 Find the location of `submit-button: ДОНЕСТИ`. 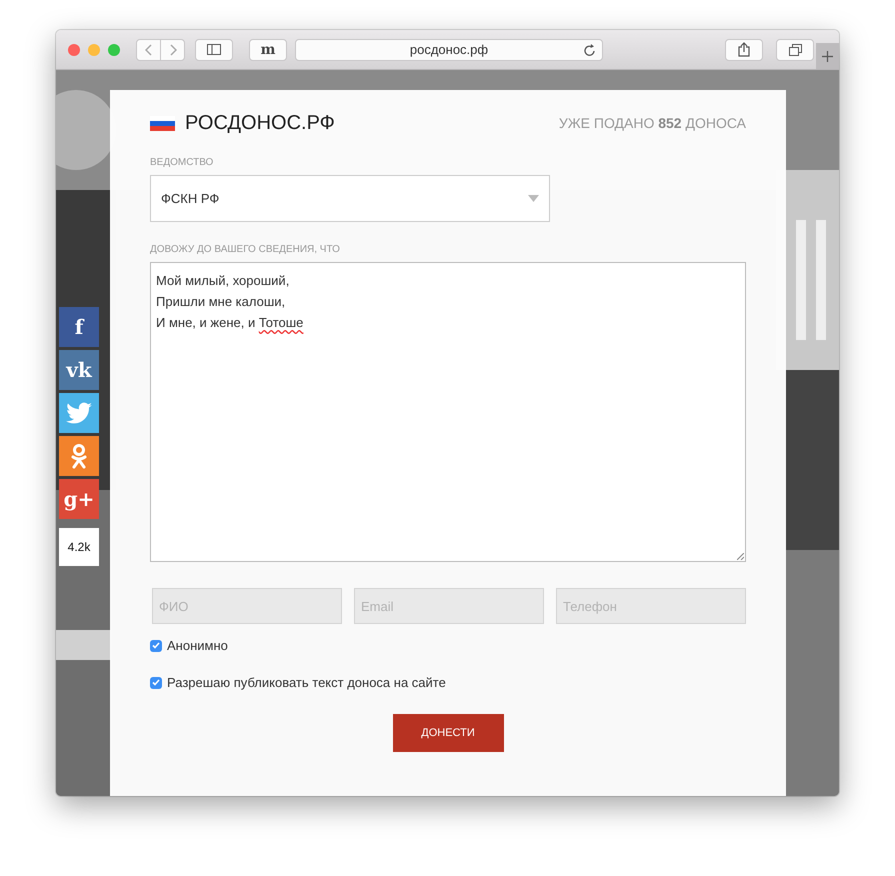

submit-button: ДОНЕСТИ is located at coordinates (448, 733).